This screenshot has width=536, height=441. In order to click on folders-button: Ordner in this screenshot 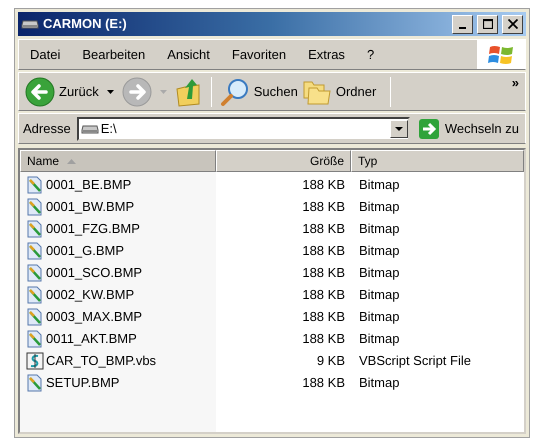, I will do `click(339, 91)`.